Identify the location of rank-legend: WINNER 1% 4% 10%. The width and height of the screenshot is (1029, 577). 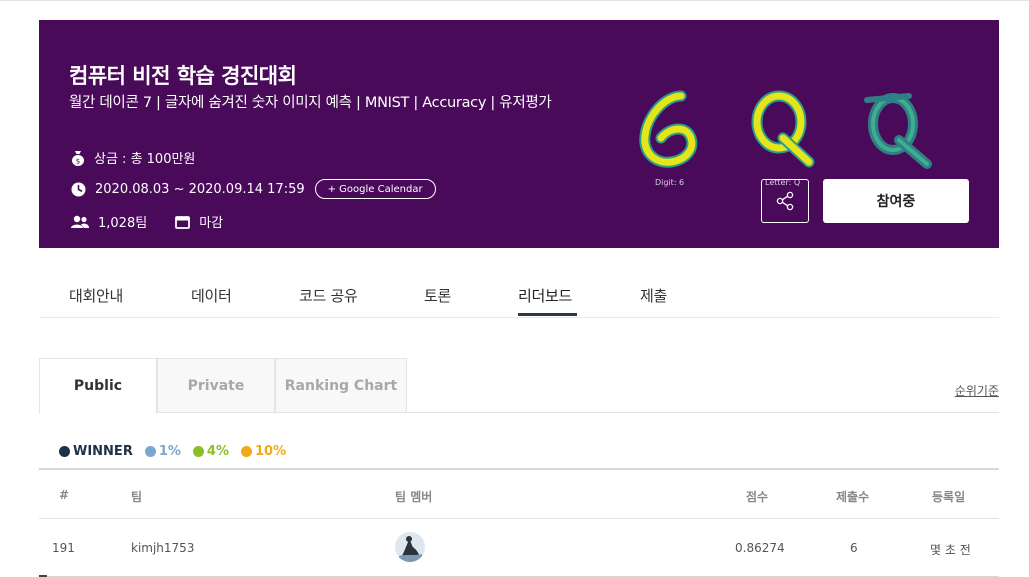
(178, 451).